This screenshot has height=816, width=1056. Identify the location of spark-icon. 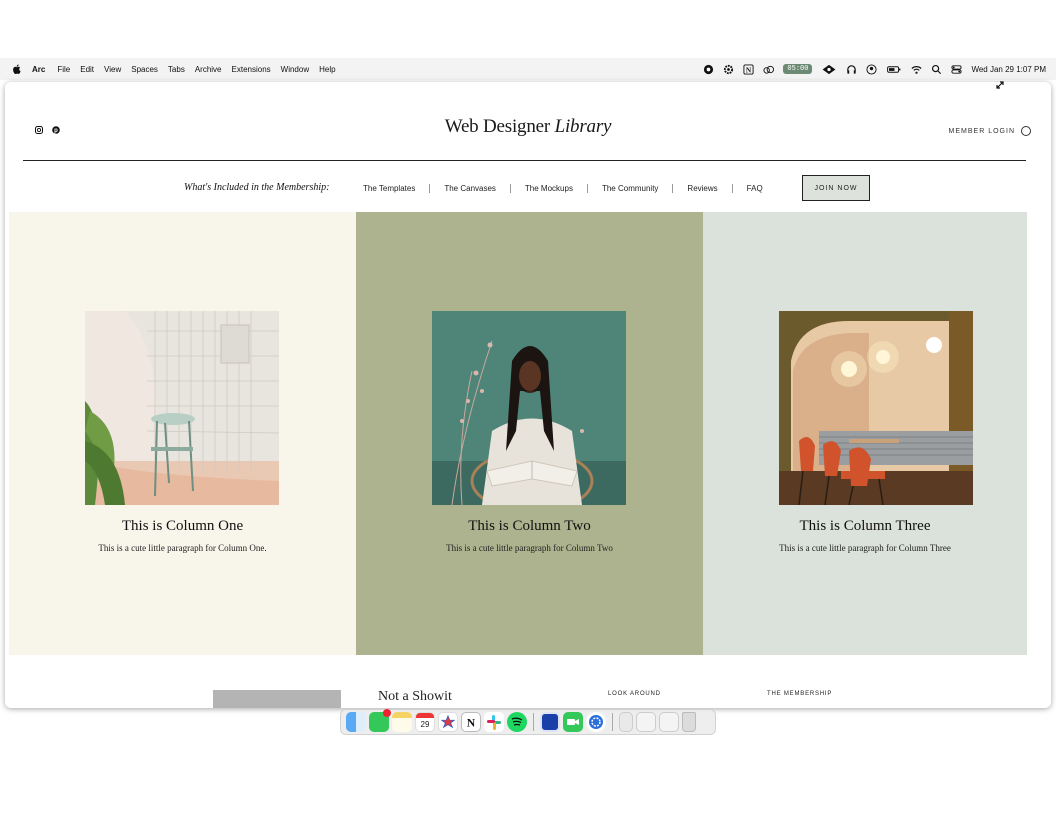
(448, 722).